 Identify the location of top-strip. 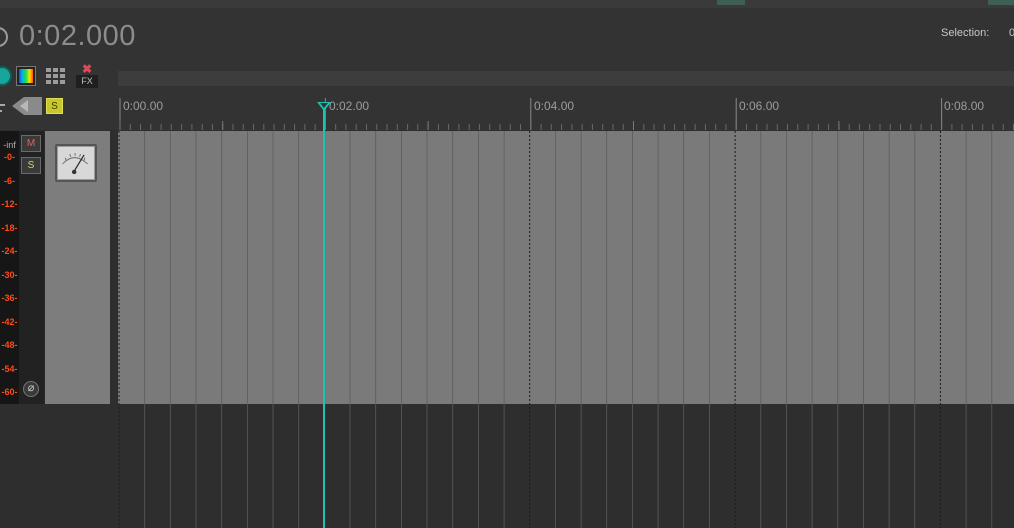
(507, 4).